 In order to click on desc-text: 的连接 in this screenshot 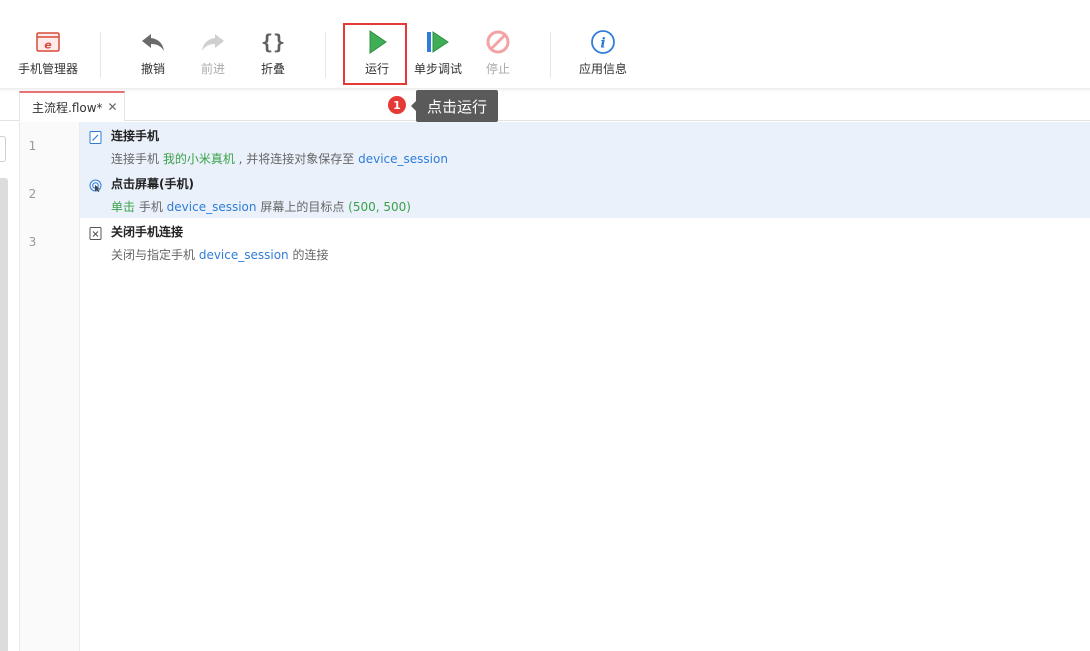, I will do `click(308, 255)`.